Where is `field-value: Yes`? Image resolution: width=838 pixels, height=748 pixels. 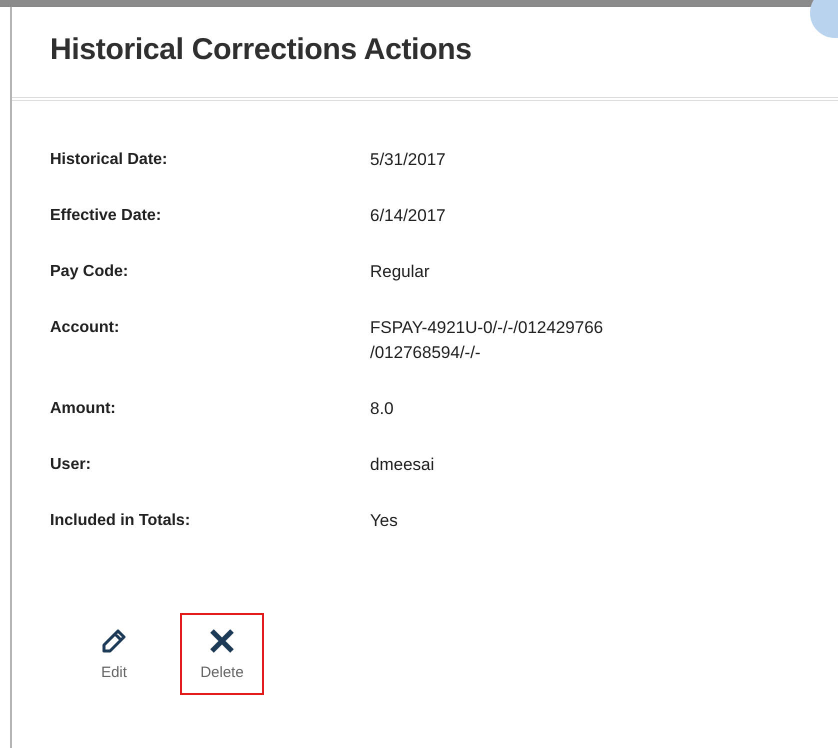 field-value: Yes is located at coordinates (384, 521).